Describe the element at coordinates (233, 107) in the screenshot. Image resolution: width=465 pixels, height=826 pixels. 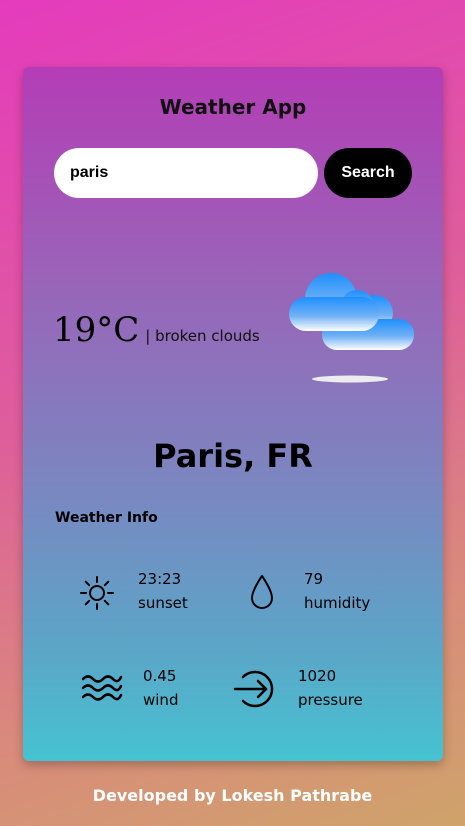
I see `app-title: Weather App` at that location.